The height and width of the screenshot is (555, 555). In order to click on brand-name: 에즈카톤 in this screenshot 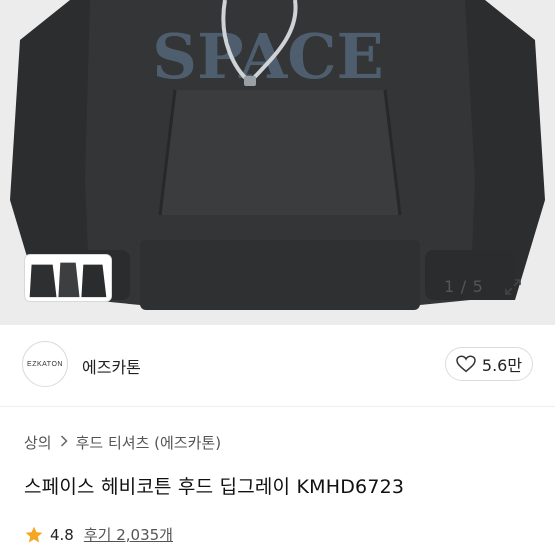, I will do `click(111, 366)`.